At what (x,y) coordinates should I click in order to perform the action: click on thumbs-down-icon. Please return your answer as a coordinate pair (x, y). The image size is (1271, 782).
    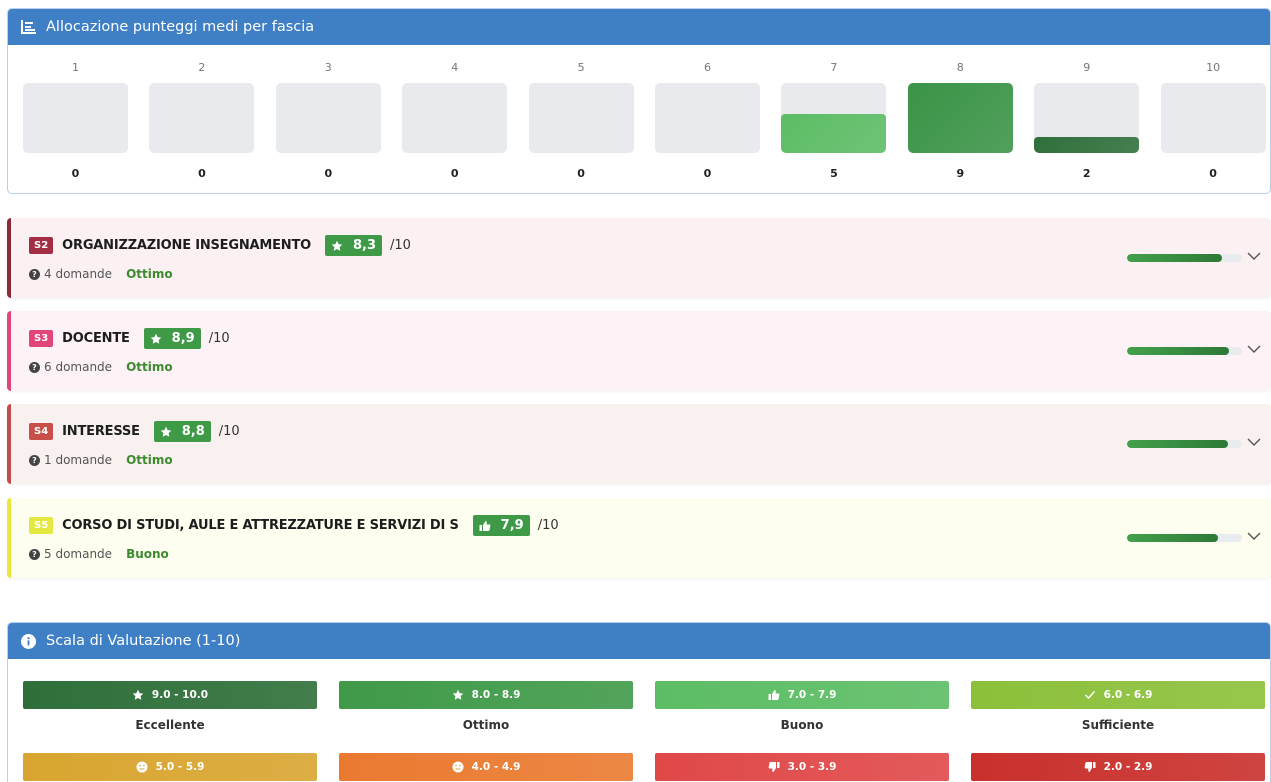
    Looking at the image, I should click on (776, 767).